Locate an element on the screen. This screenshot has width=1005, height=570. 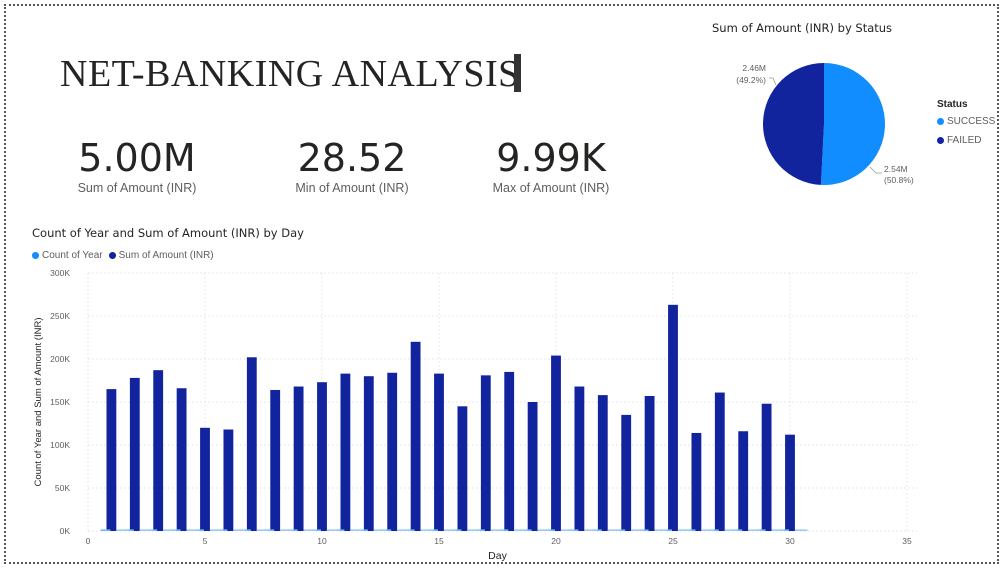
x-tick-label: 35 is located at coordinates (907, 541).